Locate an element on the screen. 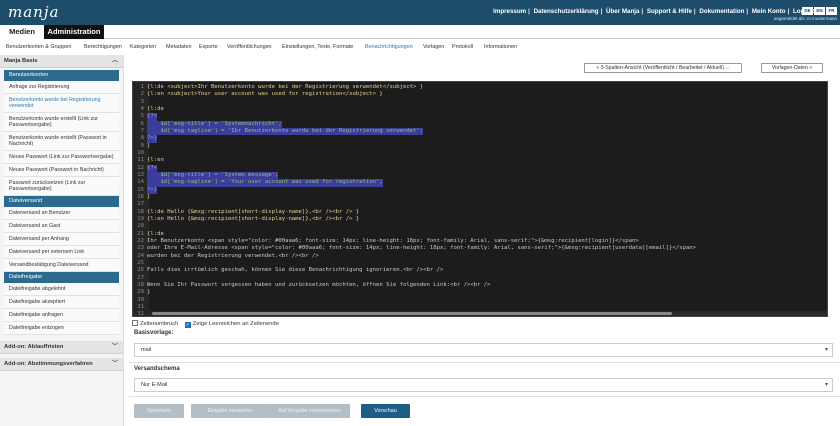  subnav-veroeffentlichungen: Veröffentlichungen is located at coordinates (249, 47).